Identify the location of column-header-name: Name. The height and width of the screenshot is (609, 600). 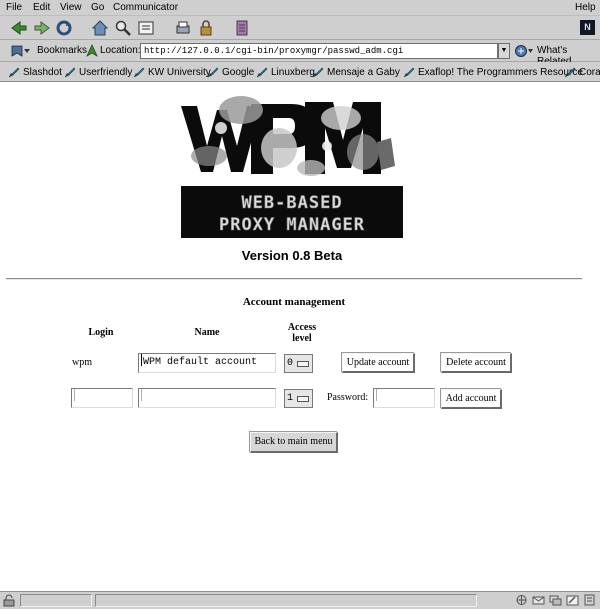
(207, 332).